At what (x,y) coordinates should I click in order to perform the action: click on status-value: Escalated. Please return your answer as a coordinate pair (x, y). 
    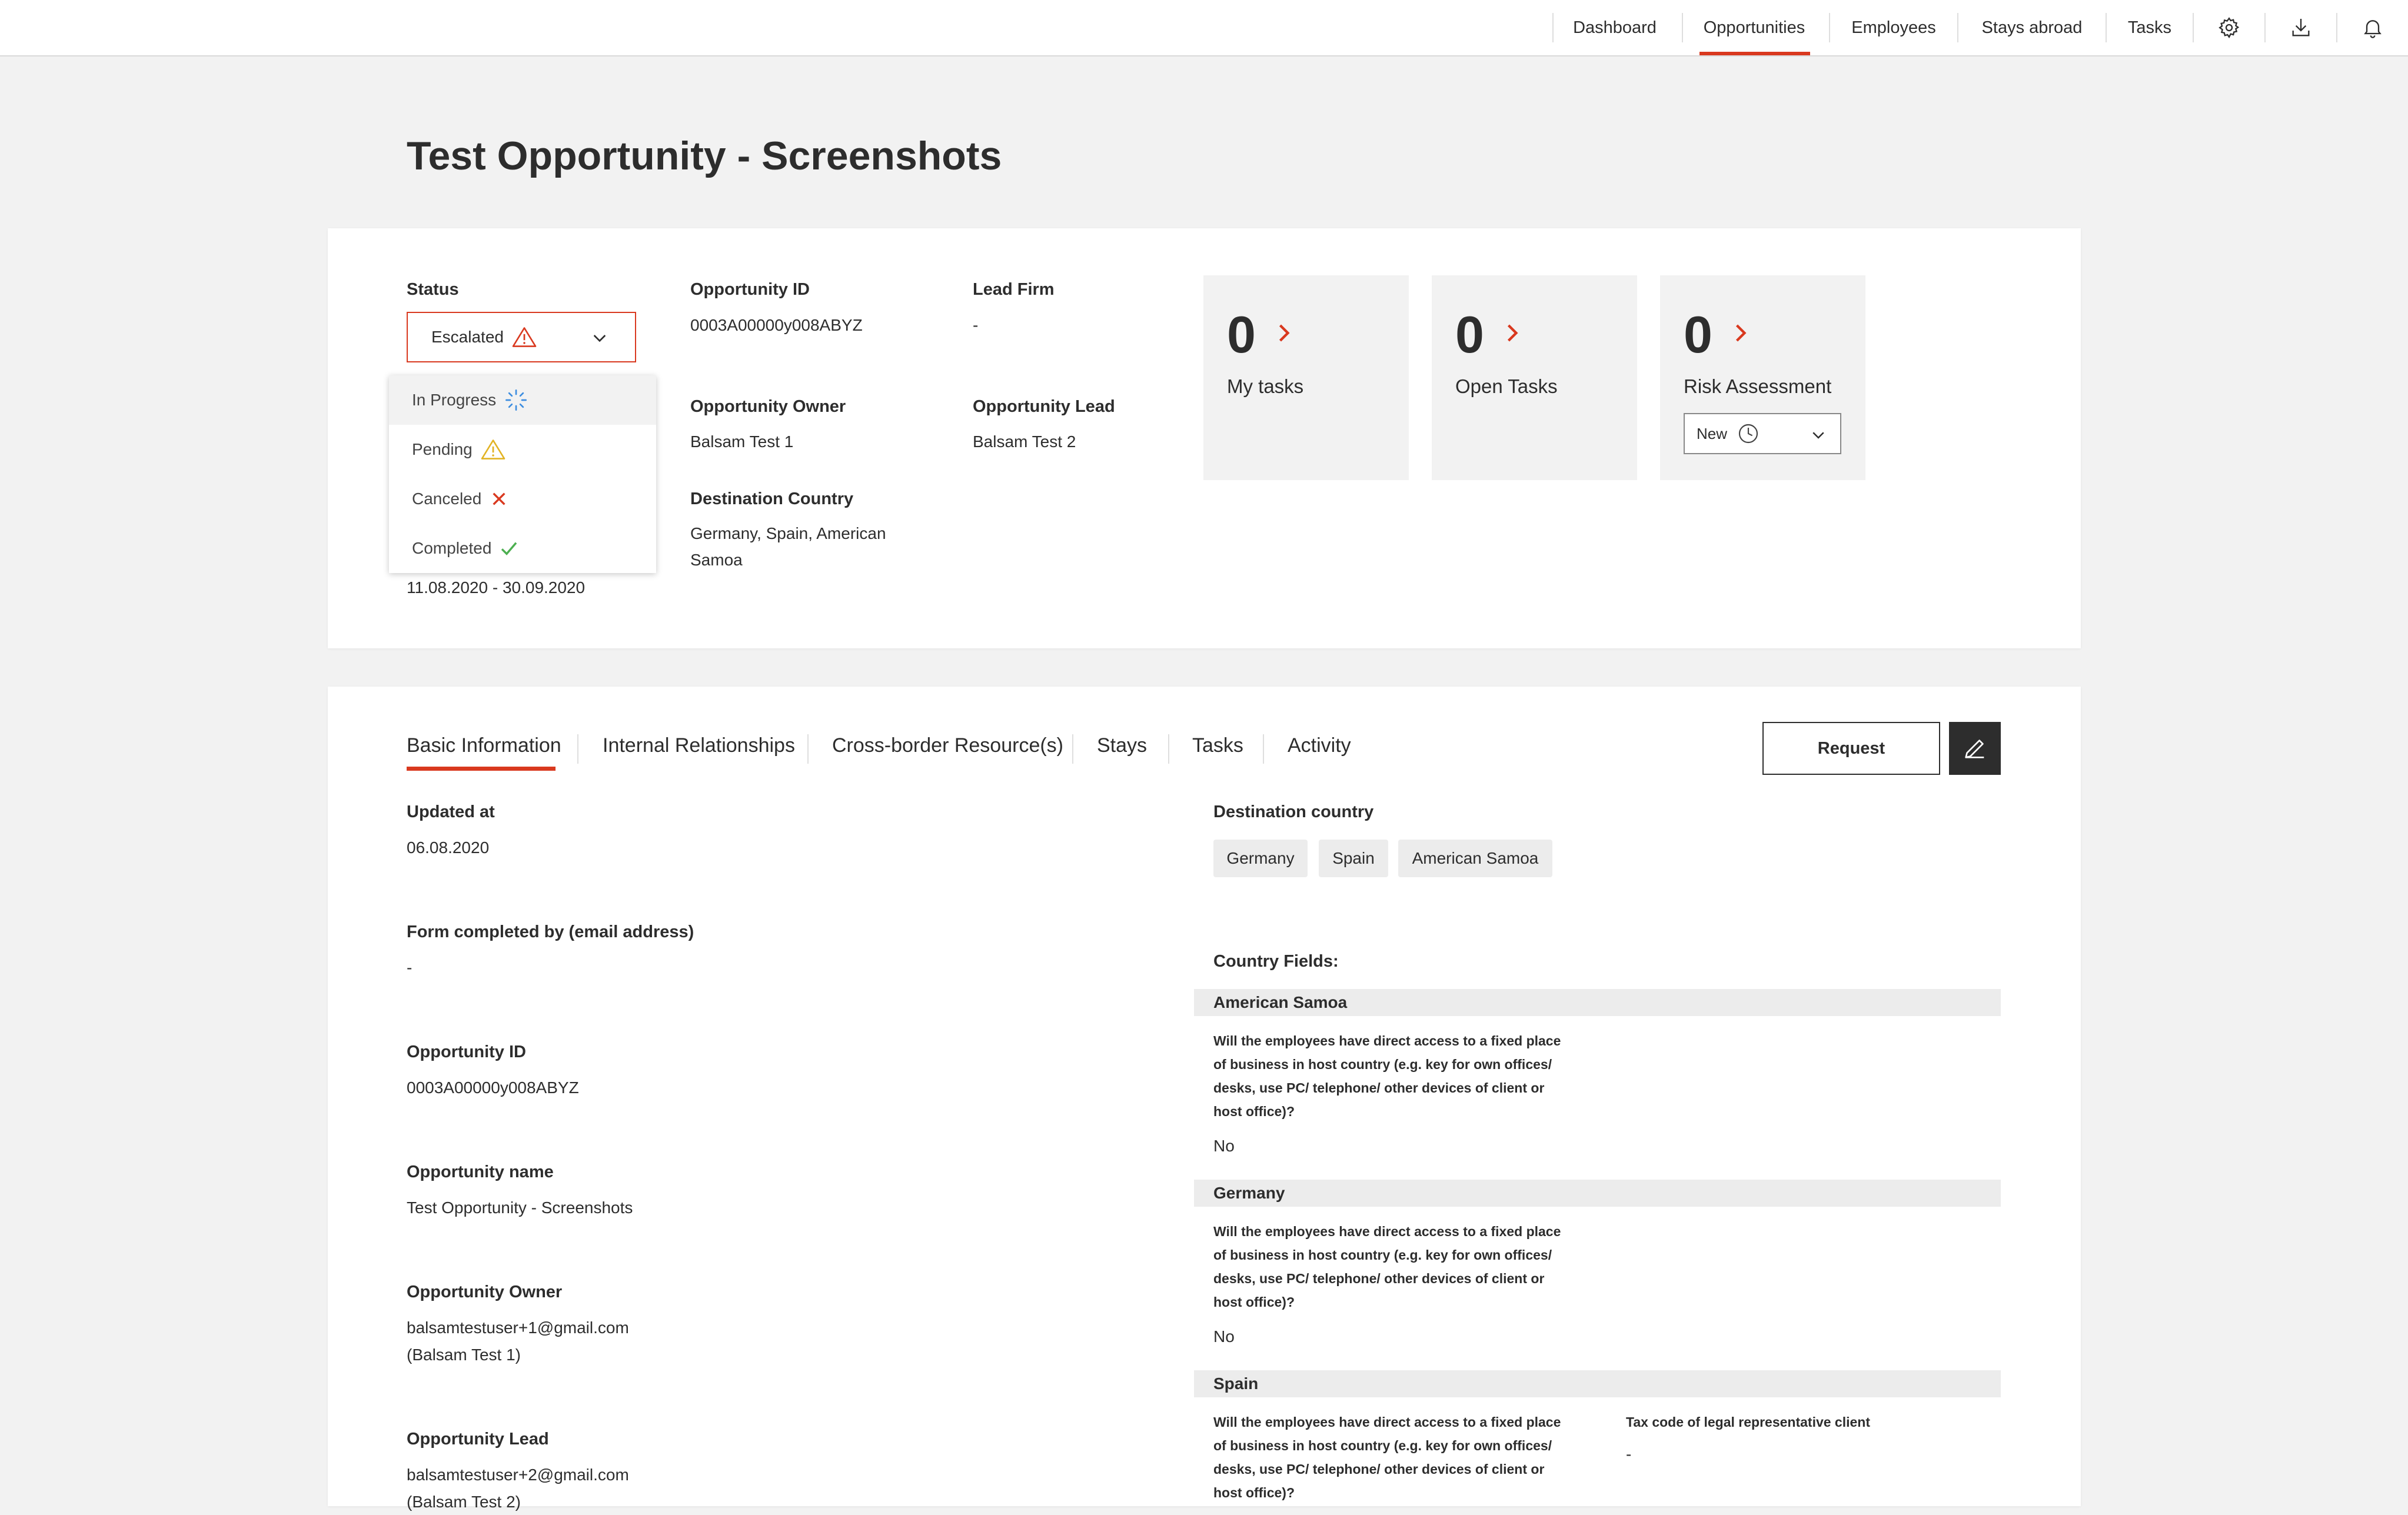
    Looking at the image, I should click on (467, 337).